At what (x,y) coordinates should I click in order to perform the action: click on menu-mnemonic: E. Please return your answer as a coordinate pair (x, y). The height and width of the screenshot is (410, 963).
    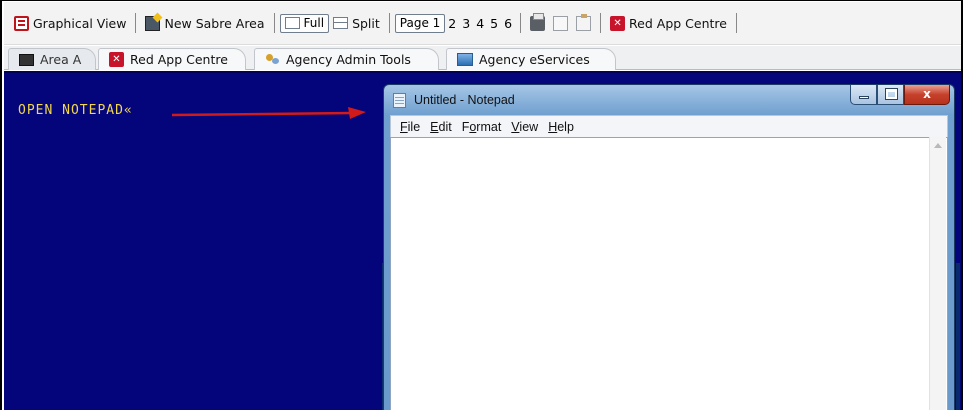
    Looking at the image, I should click on (434, 126).